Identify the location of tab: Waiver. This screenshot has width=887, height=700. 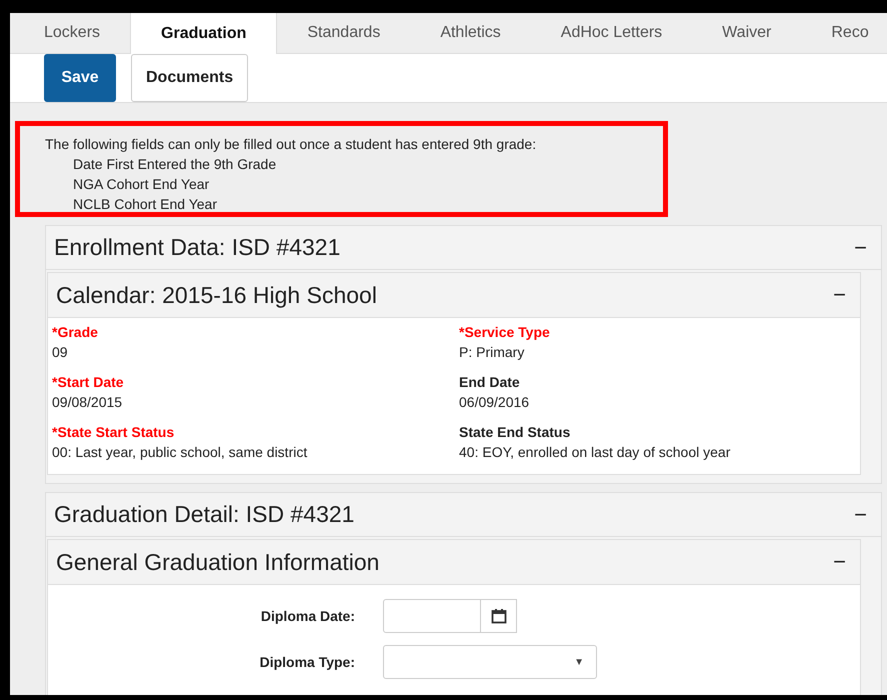
(747, 33).